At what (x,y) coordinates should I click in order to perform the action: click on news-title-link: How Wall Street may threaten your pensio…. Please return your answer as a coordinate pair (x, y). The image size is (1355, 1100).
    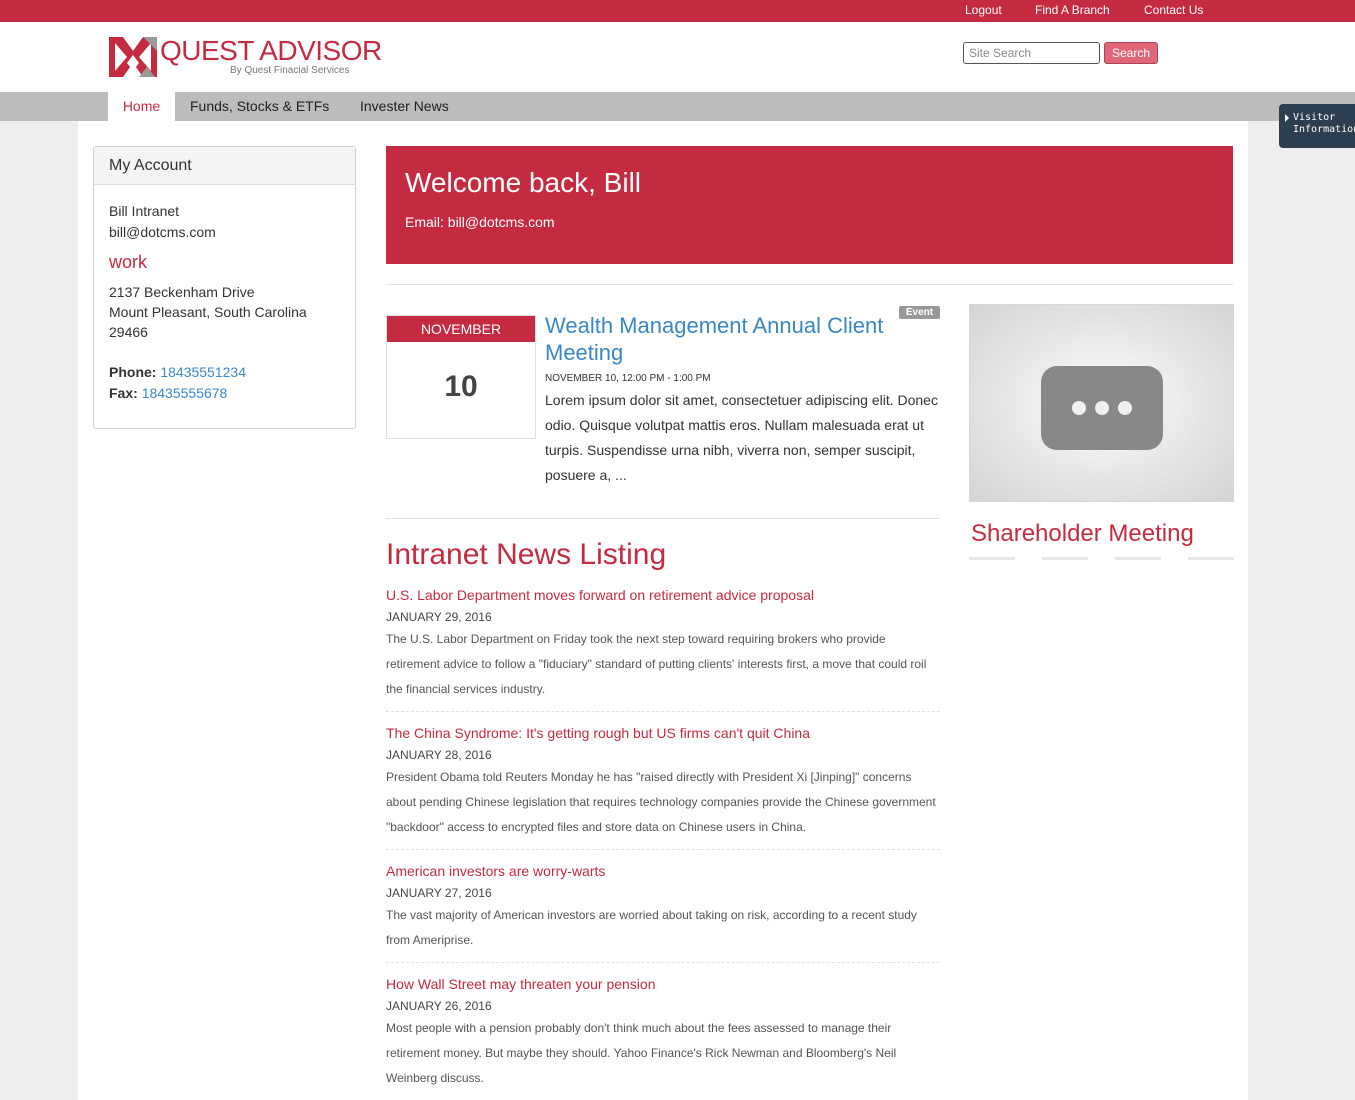
    Looking at the image, I should click on (663, 984).